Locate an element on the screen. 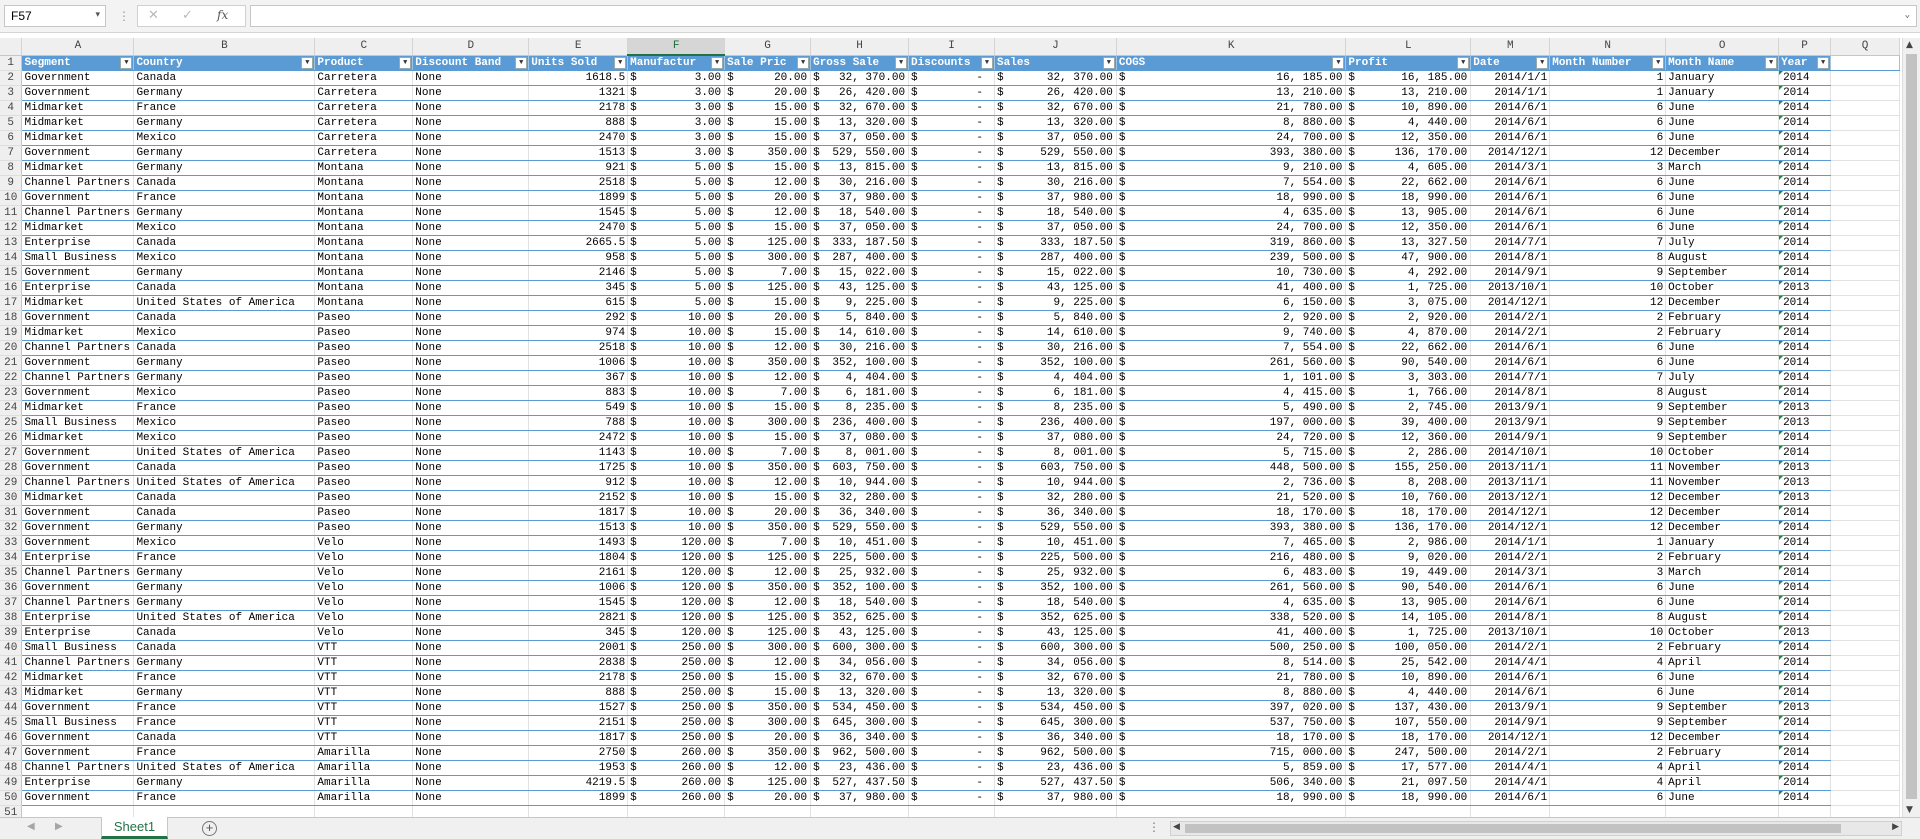  cell: $17, 577.00 is located at coordinates (1408, 768).